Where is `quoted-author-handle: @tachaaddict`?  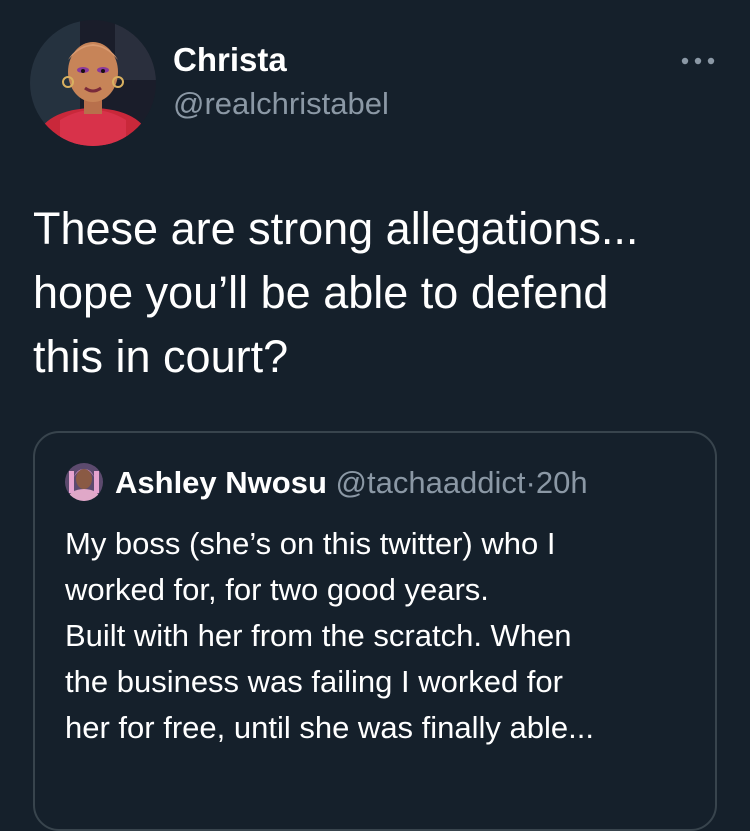
quoted-author-handle: @tachaaddict is located at coordinates (430, 482).